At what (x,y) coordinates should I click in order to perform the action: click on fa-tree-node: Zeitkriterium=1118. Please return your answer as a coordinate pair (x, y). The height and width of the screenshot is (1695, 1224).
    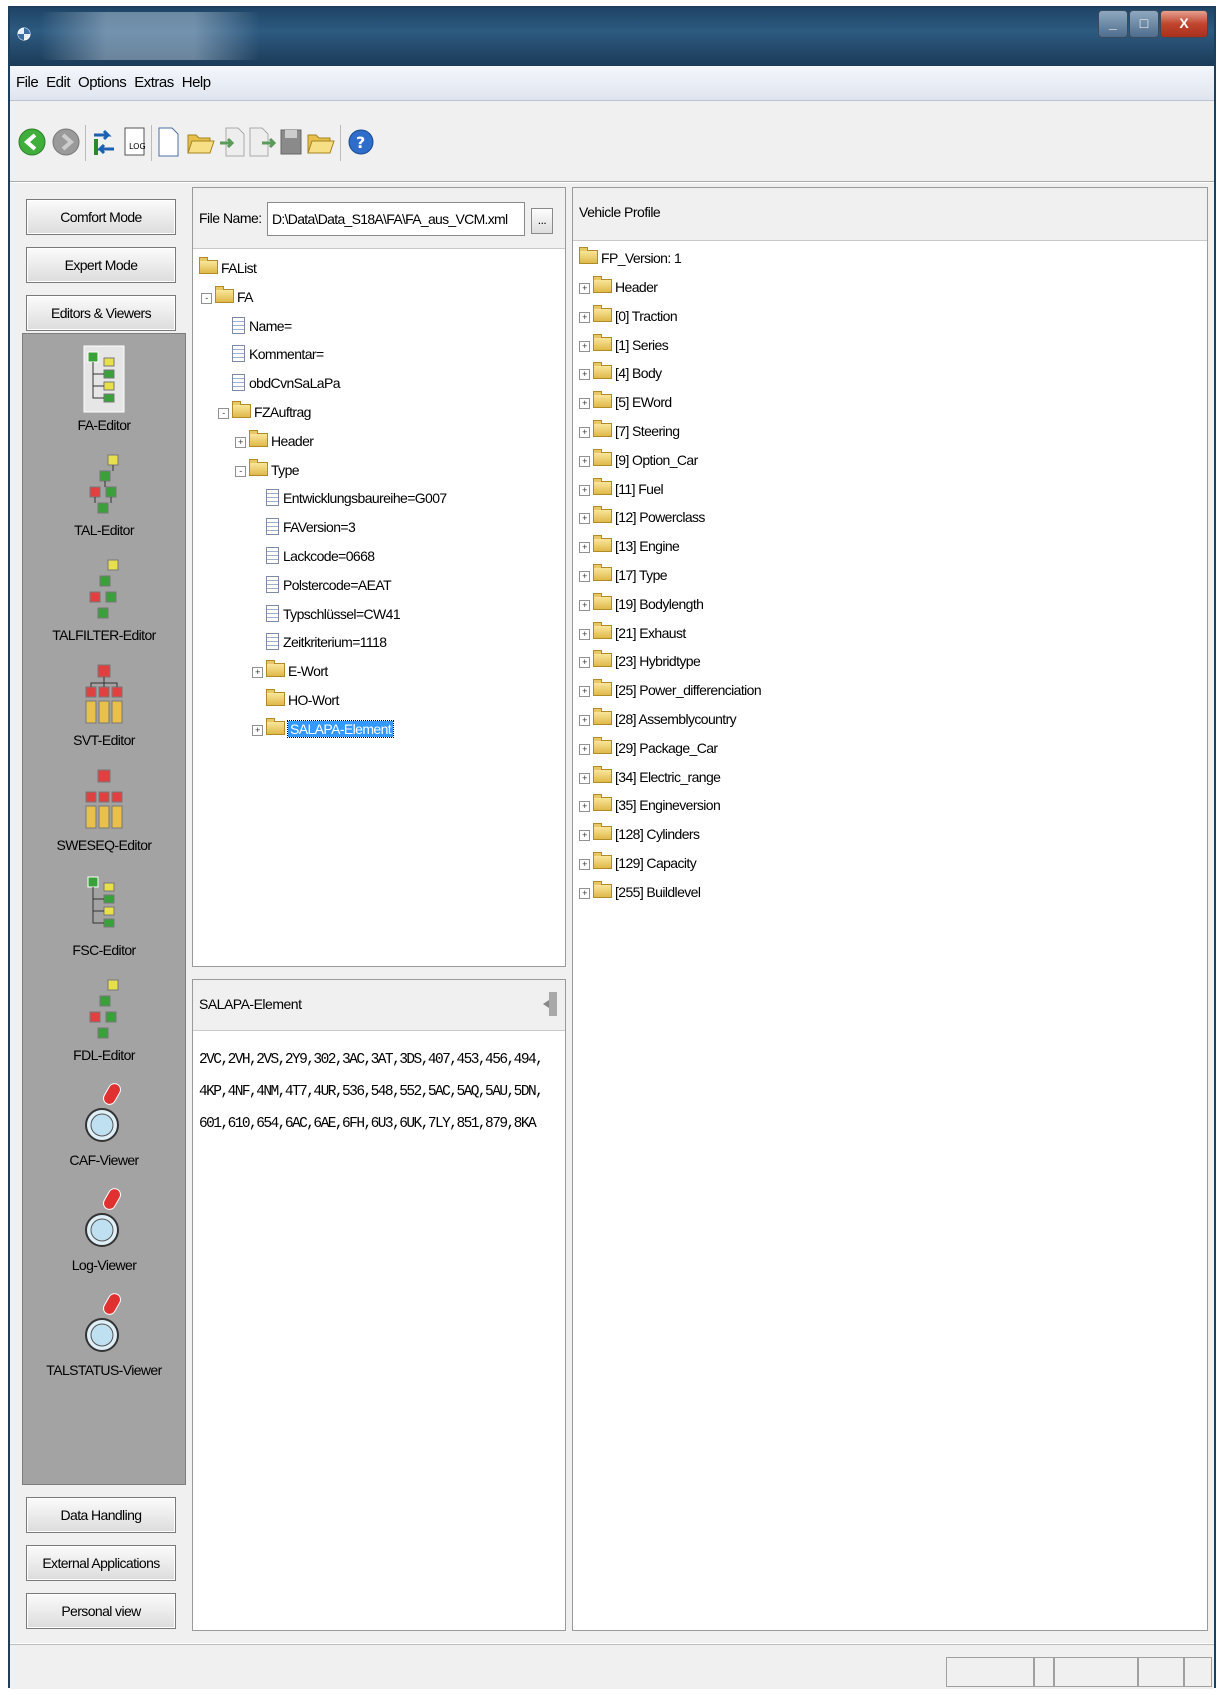
    Looking at the image, I should click on (319, 642).